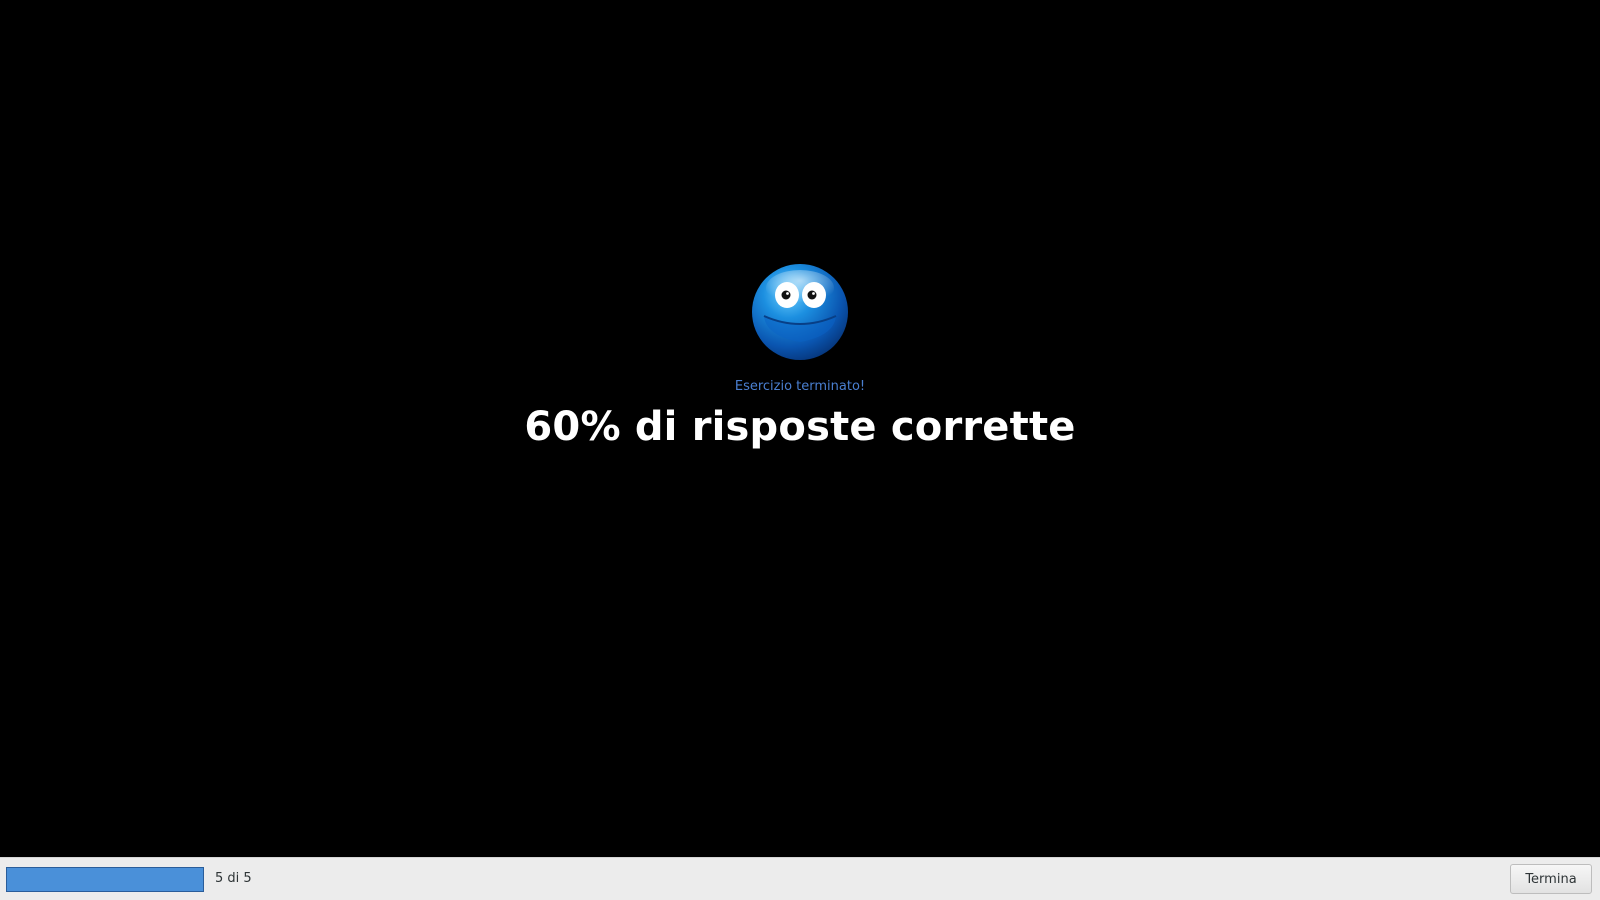 This screenshot has height=900, width=1600. I want to click on happy-blue-smiley-icon, so click(800, 312).